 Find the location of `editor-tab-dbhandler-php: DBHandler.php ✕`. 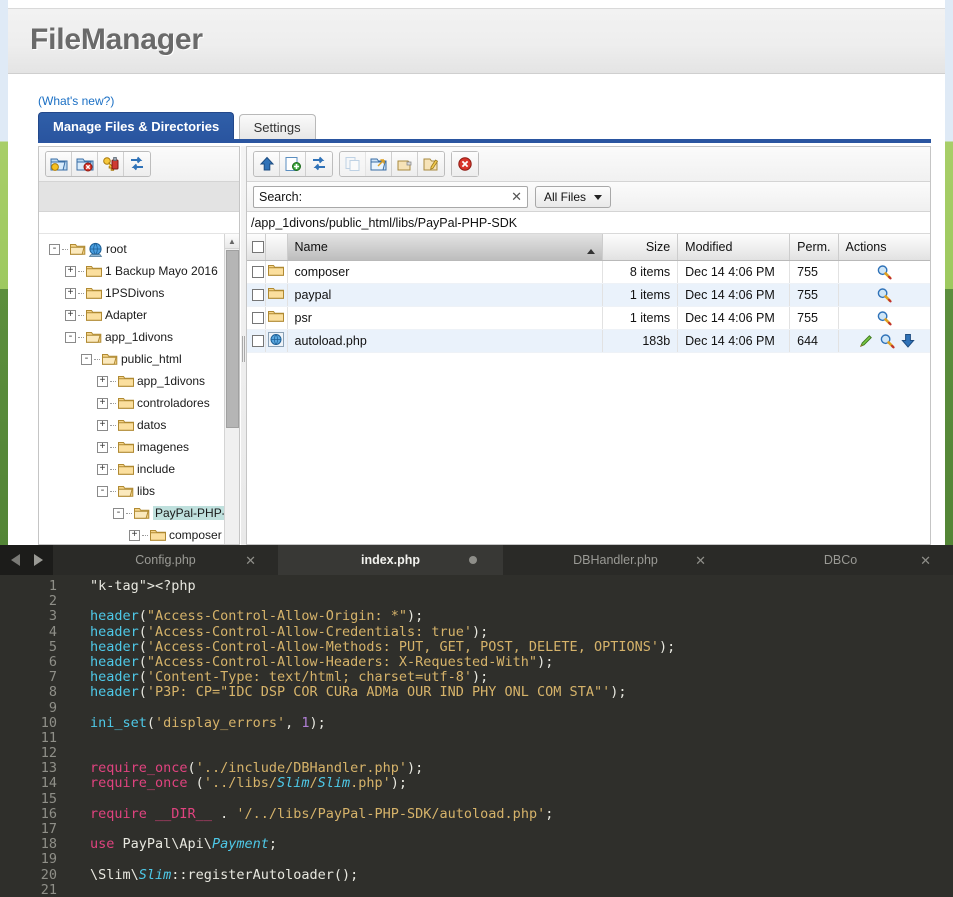

editor-tab-dbhandler-php: DBHandler.php ✕ is located at coordinates (615, 560).